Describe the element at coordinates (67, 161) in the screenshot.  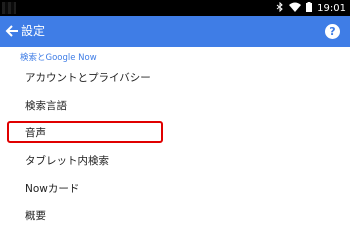
I see `settings-item-tablet-search: タブレット内検索` at that location.